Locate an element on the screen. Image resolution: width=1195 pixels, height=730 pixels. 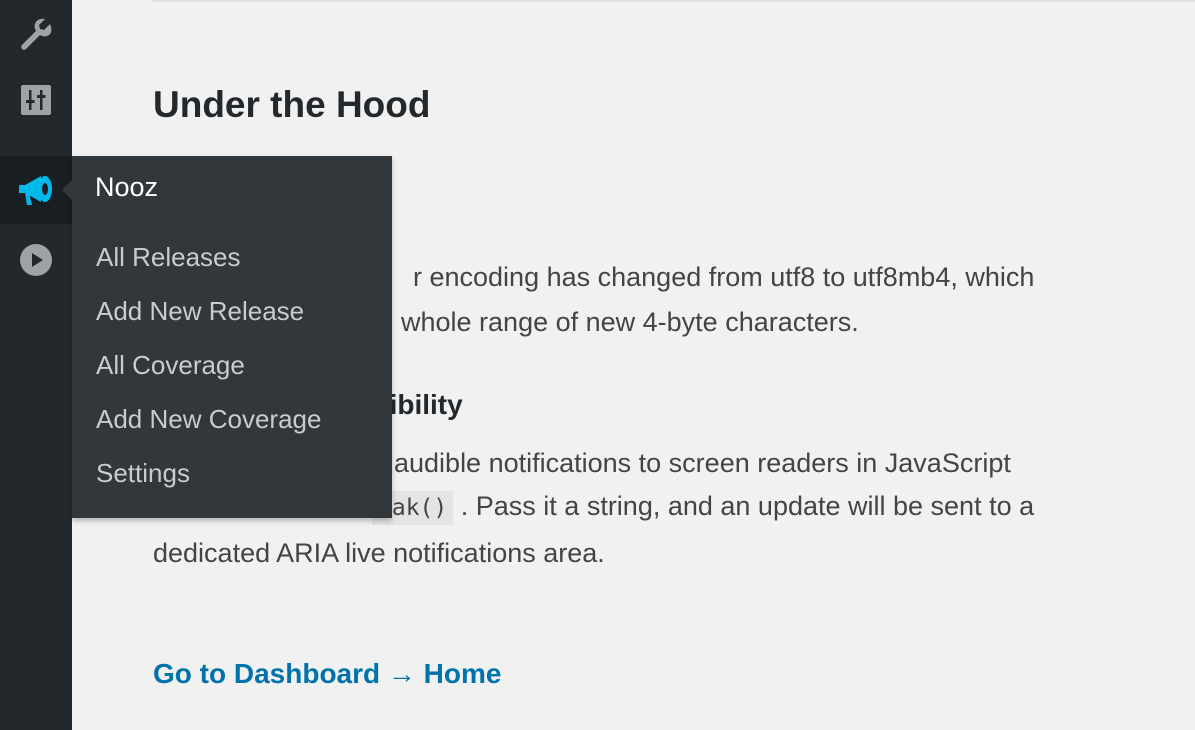
sidebar-item-tools is located at coordinates (36, 34).